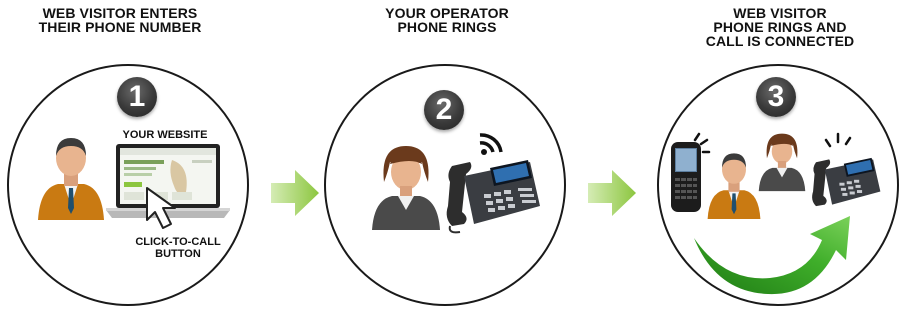  I want to click on website-label: YOUR WEBSITE, so click(165, 135).